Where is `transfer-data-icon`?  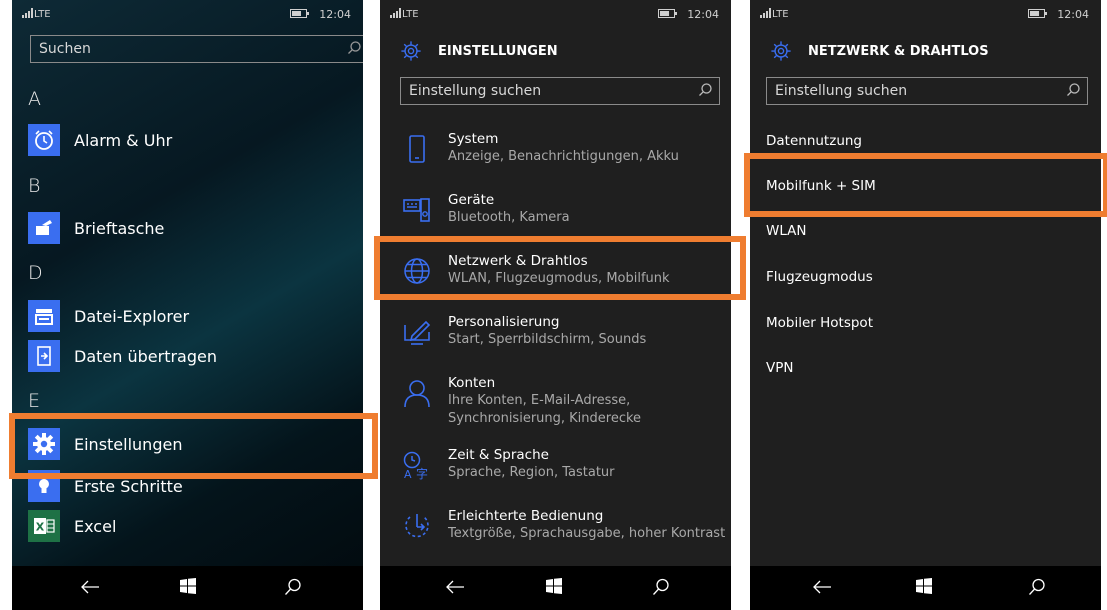 transfer-data-icon is located at coordinates (44, 356).